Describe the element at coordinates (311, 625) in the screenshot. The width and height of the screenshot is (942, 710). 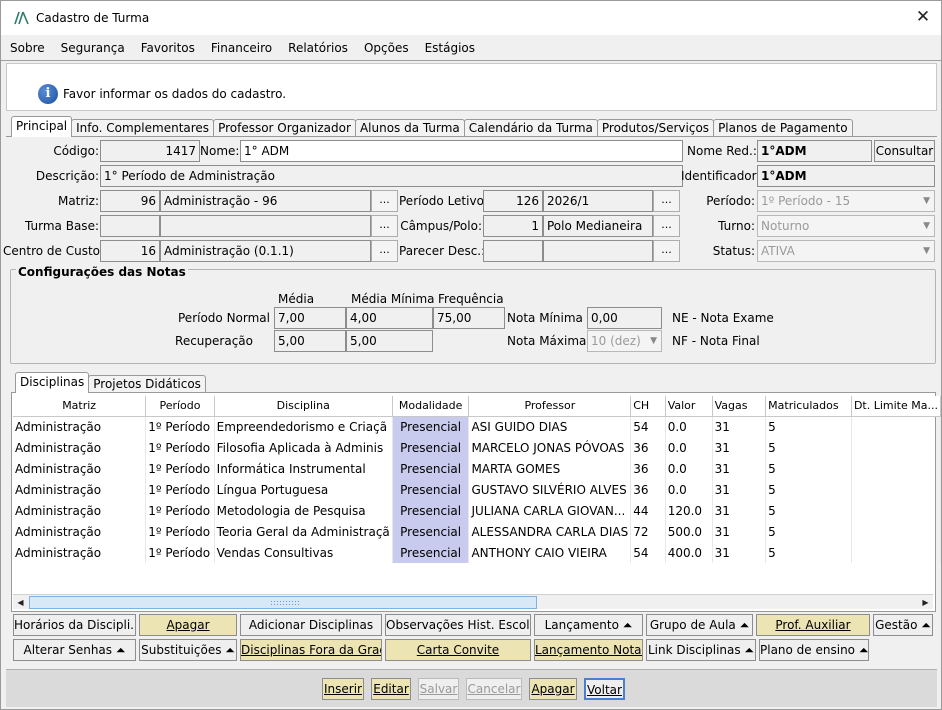
I see `adicionar-disciplinas-button: Adicionar Disciplinas` at that location.